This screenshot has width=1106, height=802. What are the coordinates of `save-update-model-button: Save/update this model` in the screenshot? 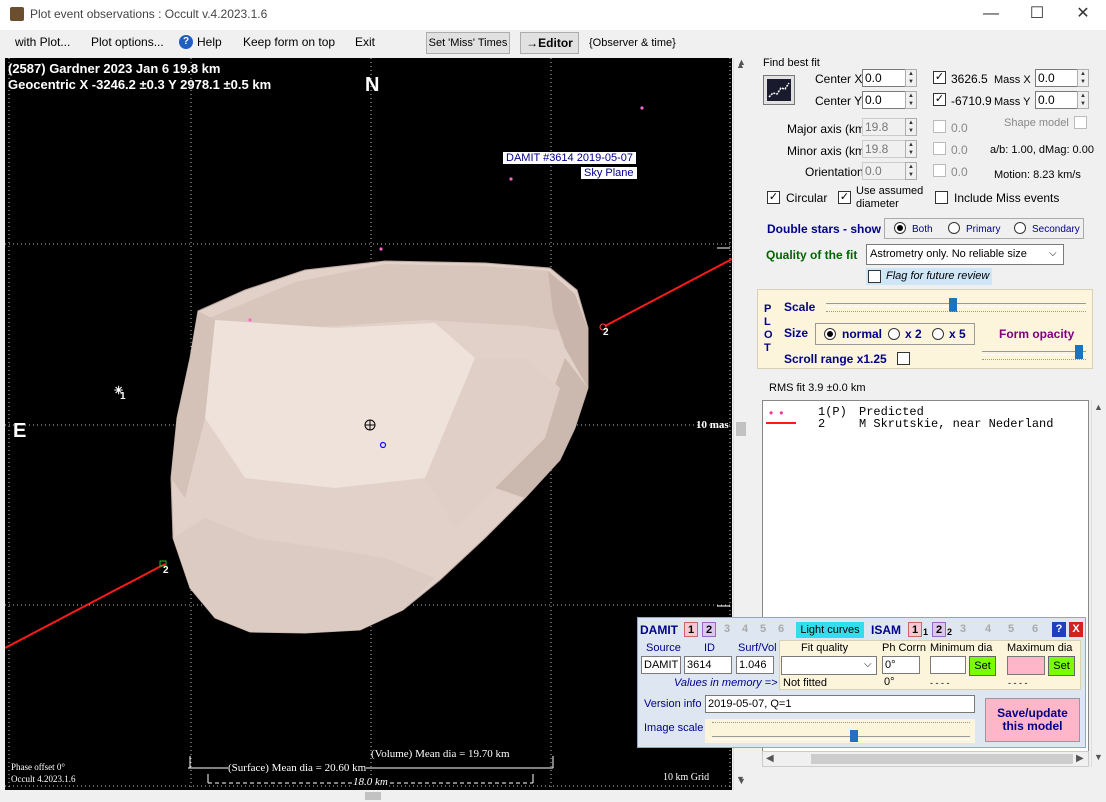 It's located at (1032, 720).